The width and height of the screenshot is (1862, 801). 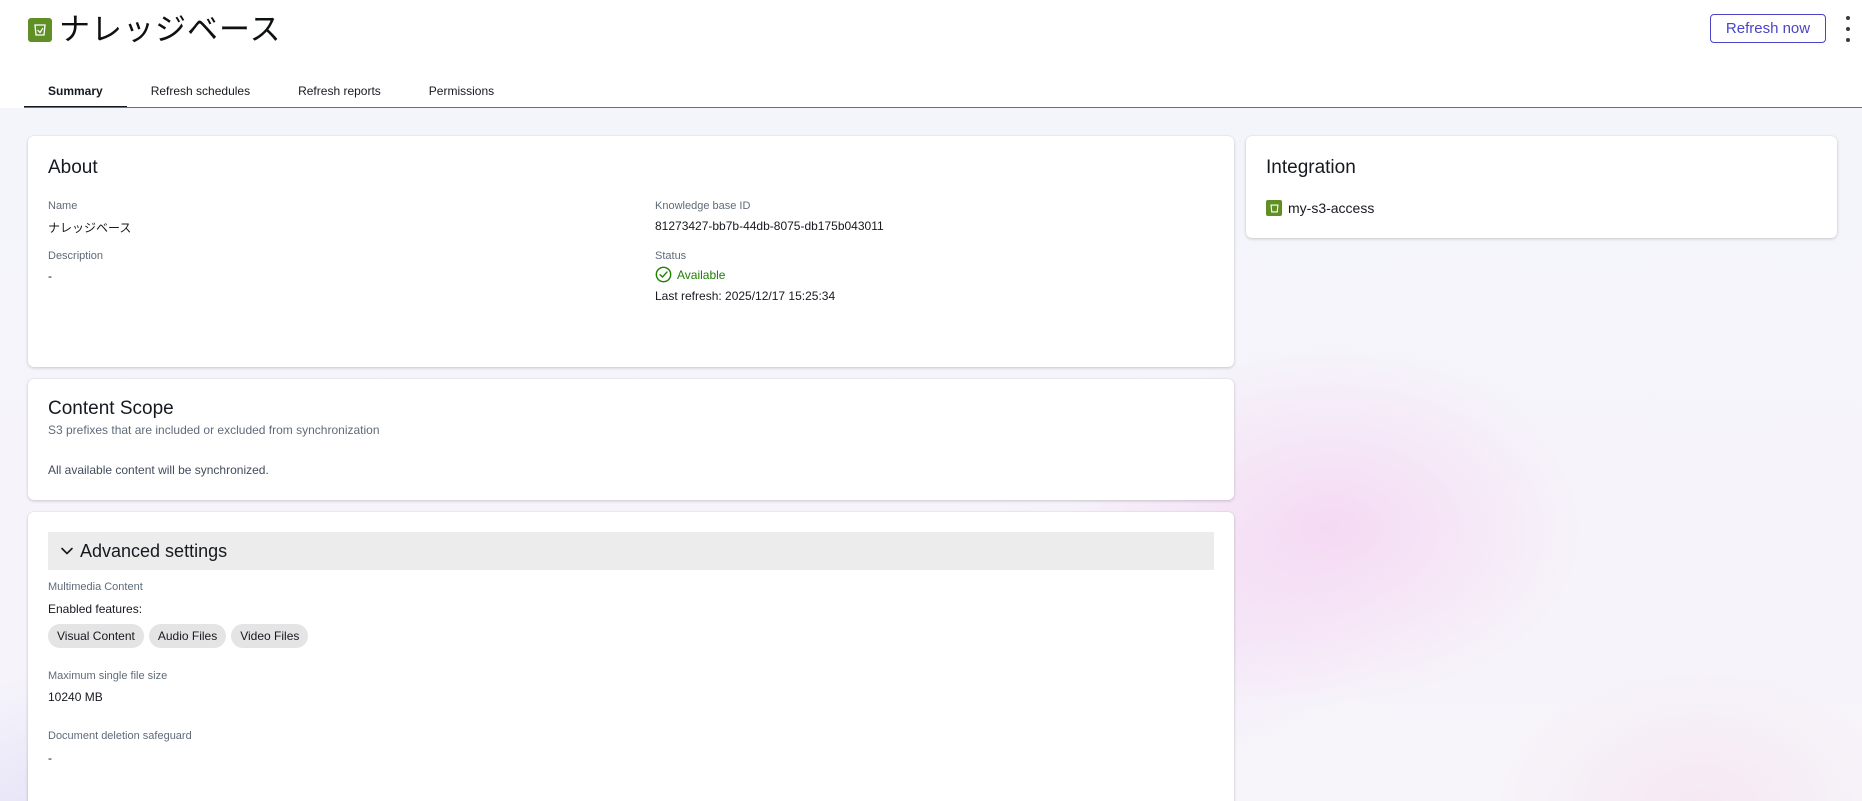 I want to click on more-options-icon, so click(x=1848, y=29).